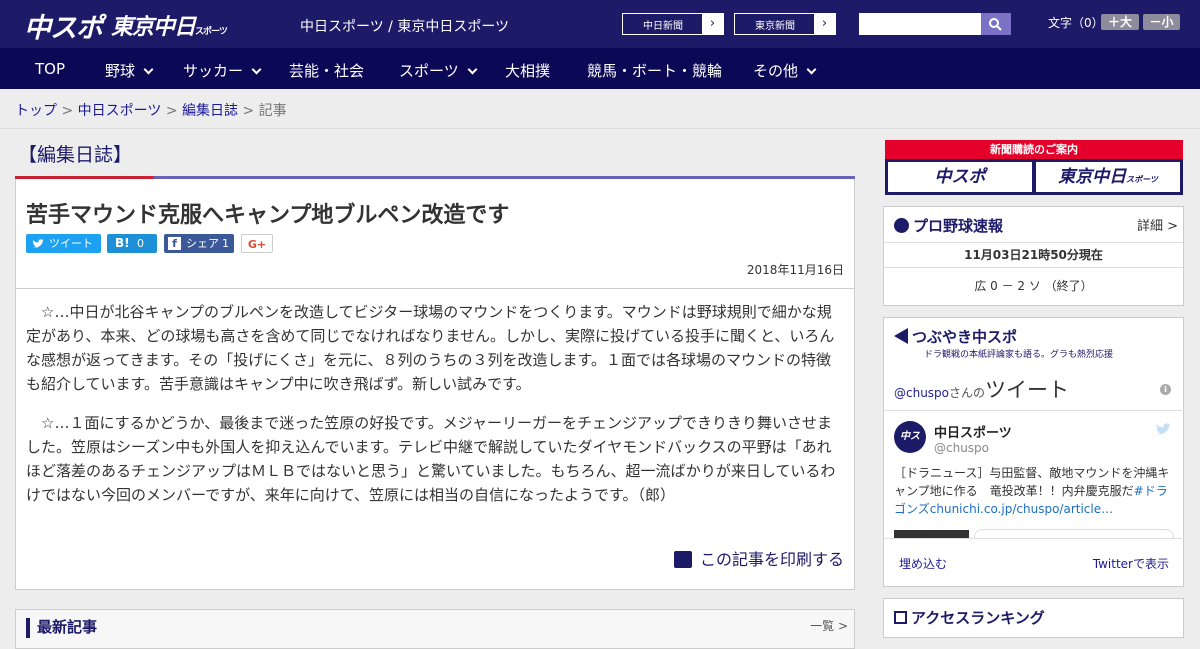  I want to click on chunichi-shimbun-button: 中日新聞 ›, so click(673, 24).